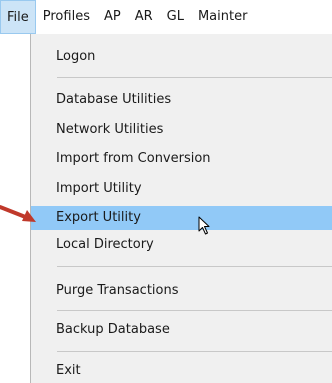 The width and height of the screenshot is (332, 383). What do you see at coordinates (222, 17) in the screenshot?
I see `menu-maintenance: Mainter` at bounding box center [222, 17].